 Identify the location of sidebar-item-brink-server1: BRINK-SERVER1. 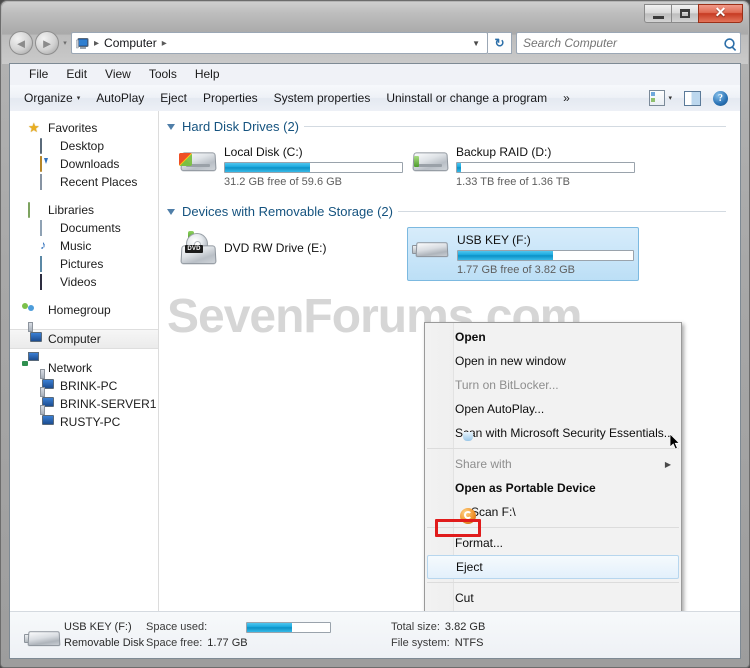
(84, 404).